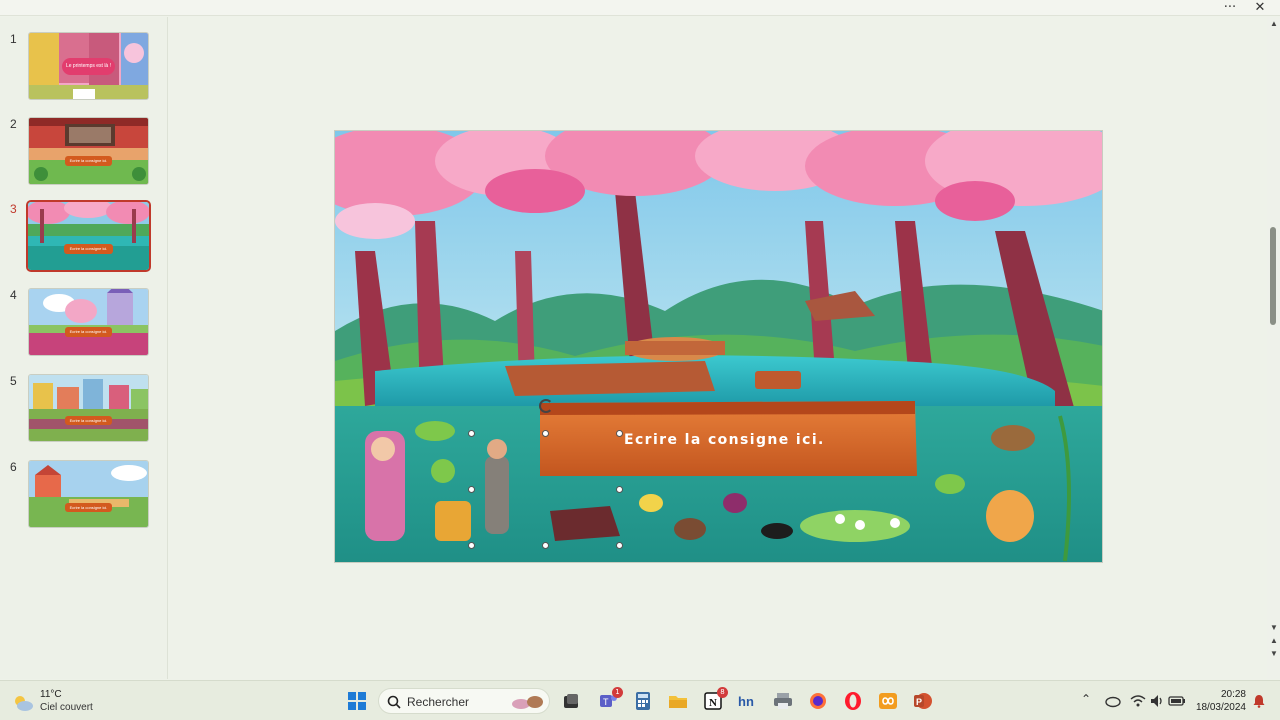  I want to click on slide-thumbnail-row-1: 1 Le printemps est là !, so click(84, 70).